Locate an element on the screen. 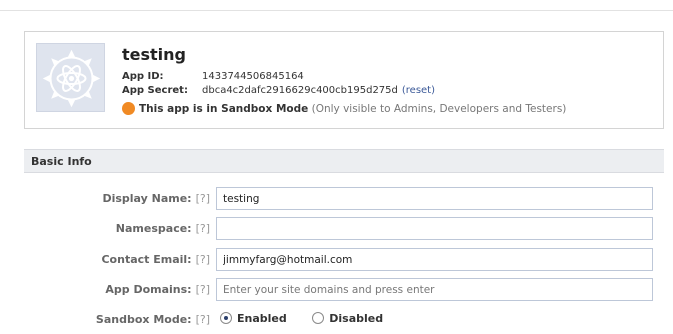 Image resolution: width=673 pixels, height=334 pixels. app-domains-row: App Domains: [?] is located at coordinates (344, 290).